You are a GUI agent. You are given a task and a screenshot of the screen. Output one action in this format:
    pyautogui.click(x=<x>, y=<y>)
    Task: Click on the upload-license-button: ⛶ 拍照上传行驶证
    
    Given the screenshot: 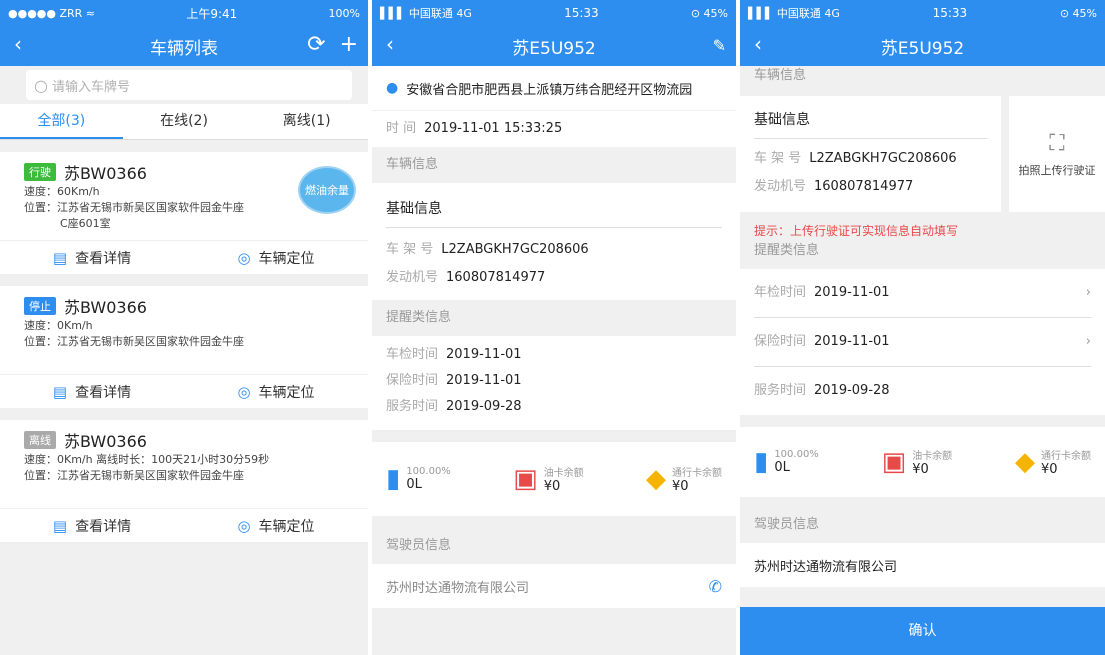 What is the action you would take?
    pyautogui.click(x=1057, y=154)
    